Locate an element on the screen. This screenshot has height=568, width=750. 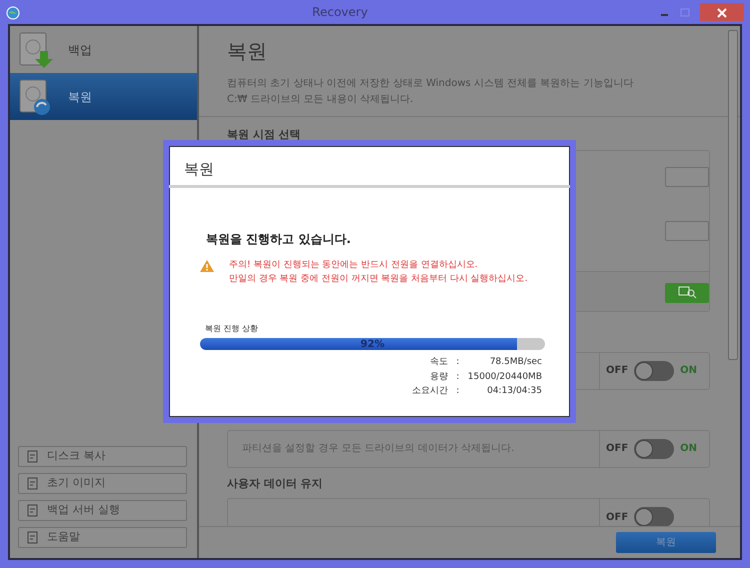
warning-icon is located at coordinates (207, 266).